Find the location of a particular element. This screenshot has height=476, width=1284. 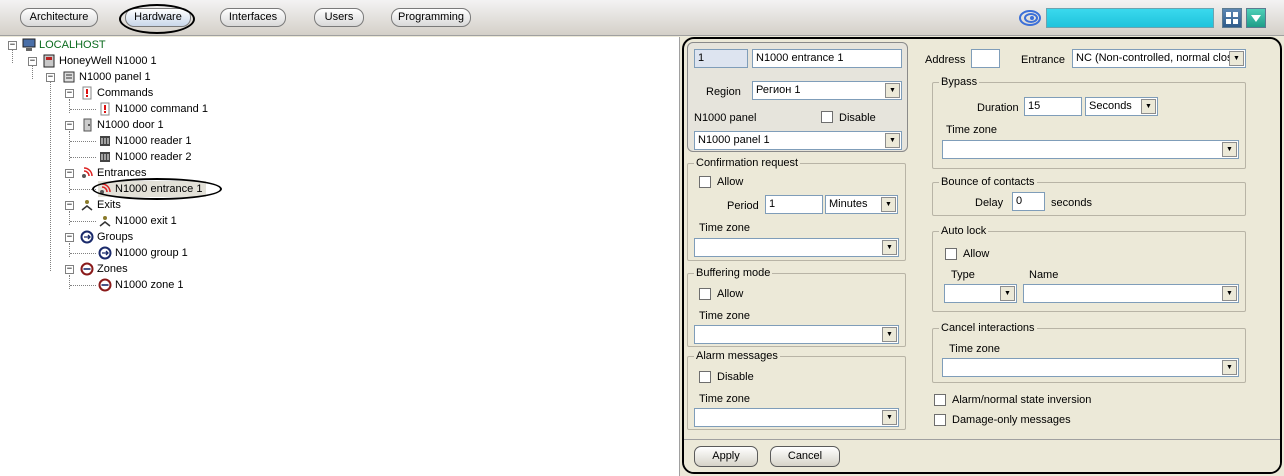

tab-hardware: Hardware is located at coordinates (158, 17).